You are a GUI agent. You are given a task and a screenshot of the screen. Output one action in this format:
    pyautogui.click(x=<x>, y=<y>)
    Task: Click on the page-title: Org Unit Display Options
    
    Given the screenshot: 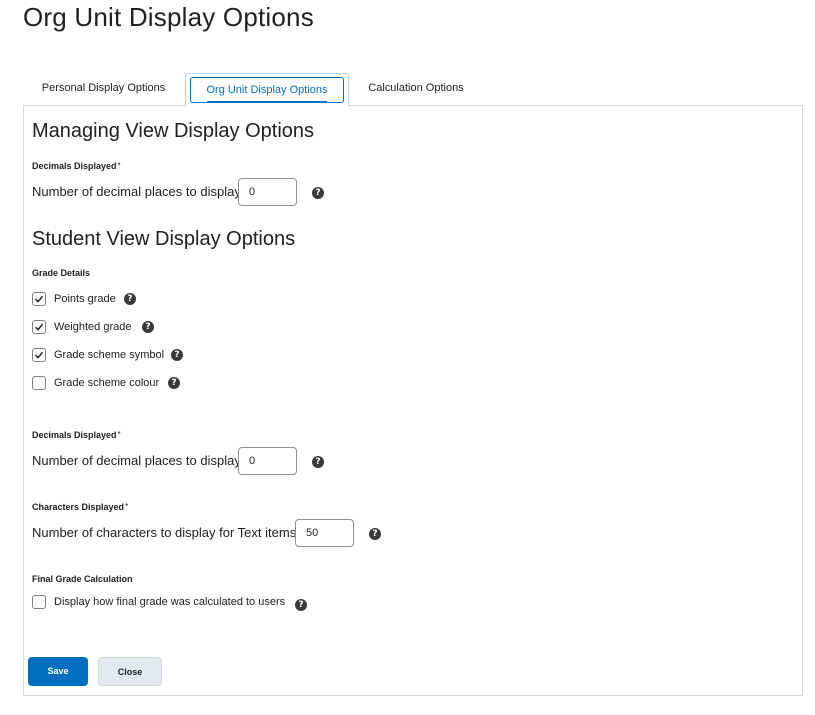 What is the action you would take?
    pyautogui.click(x=168, y=17)
    